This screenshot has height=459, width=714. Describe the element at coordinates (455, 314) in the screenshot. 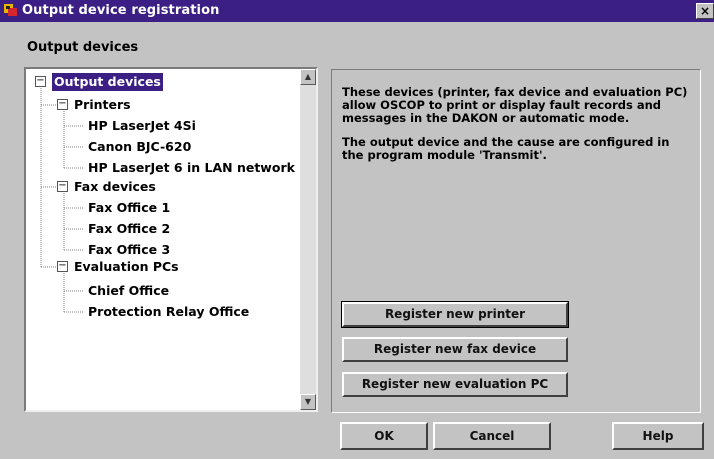

I see `register-printer-button: Register new printer` at that location.